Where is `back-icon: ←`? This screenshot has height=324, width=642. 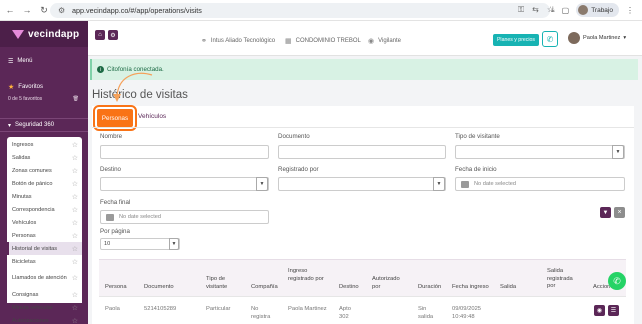 back-icon: ← is located at coordinates (10, 10).